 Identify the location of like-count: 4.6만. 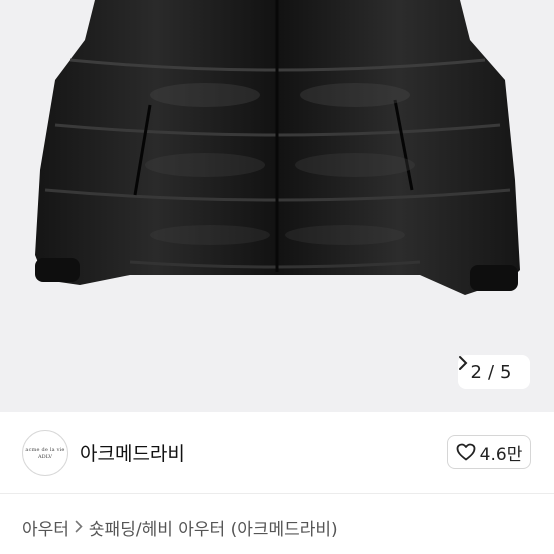
(501, 454).